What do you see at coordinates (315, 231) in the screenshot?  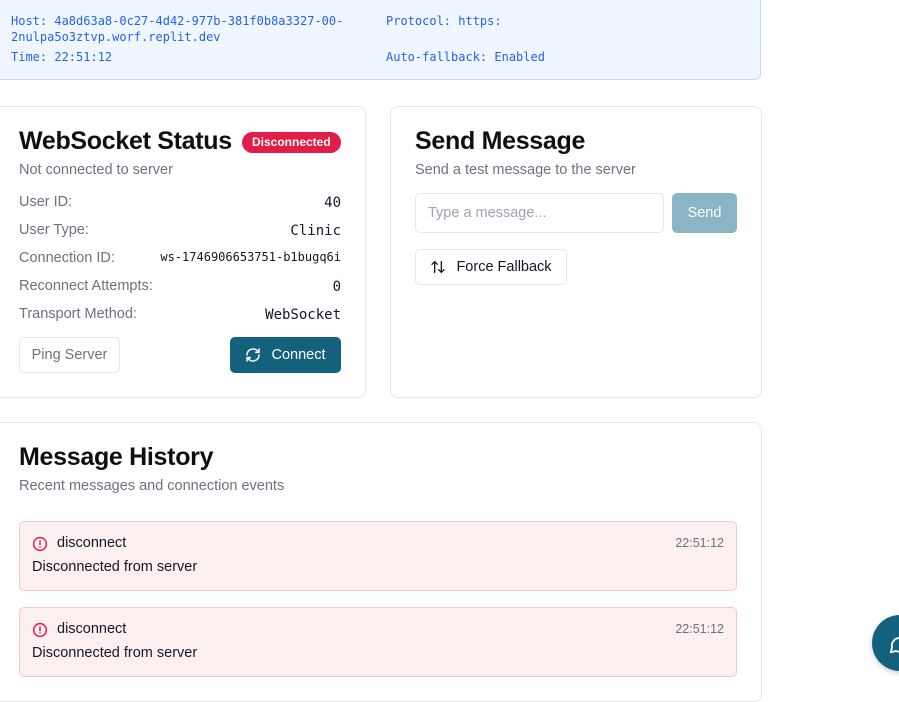 I see `user-type-value: Clinic` at bounding box center [315, 231].